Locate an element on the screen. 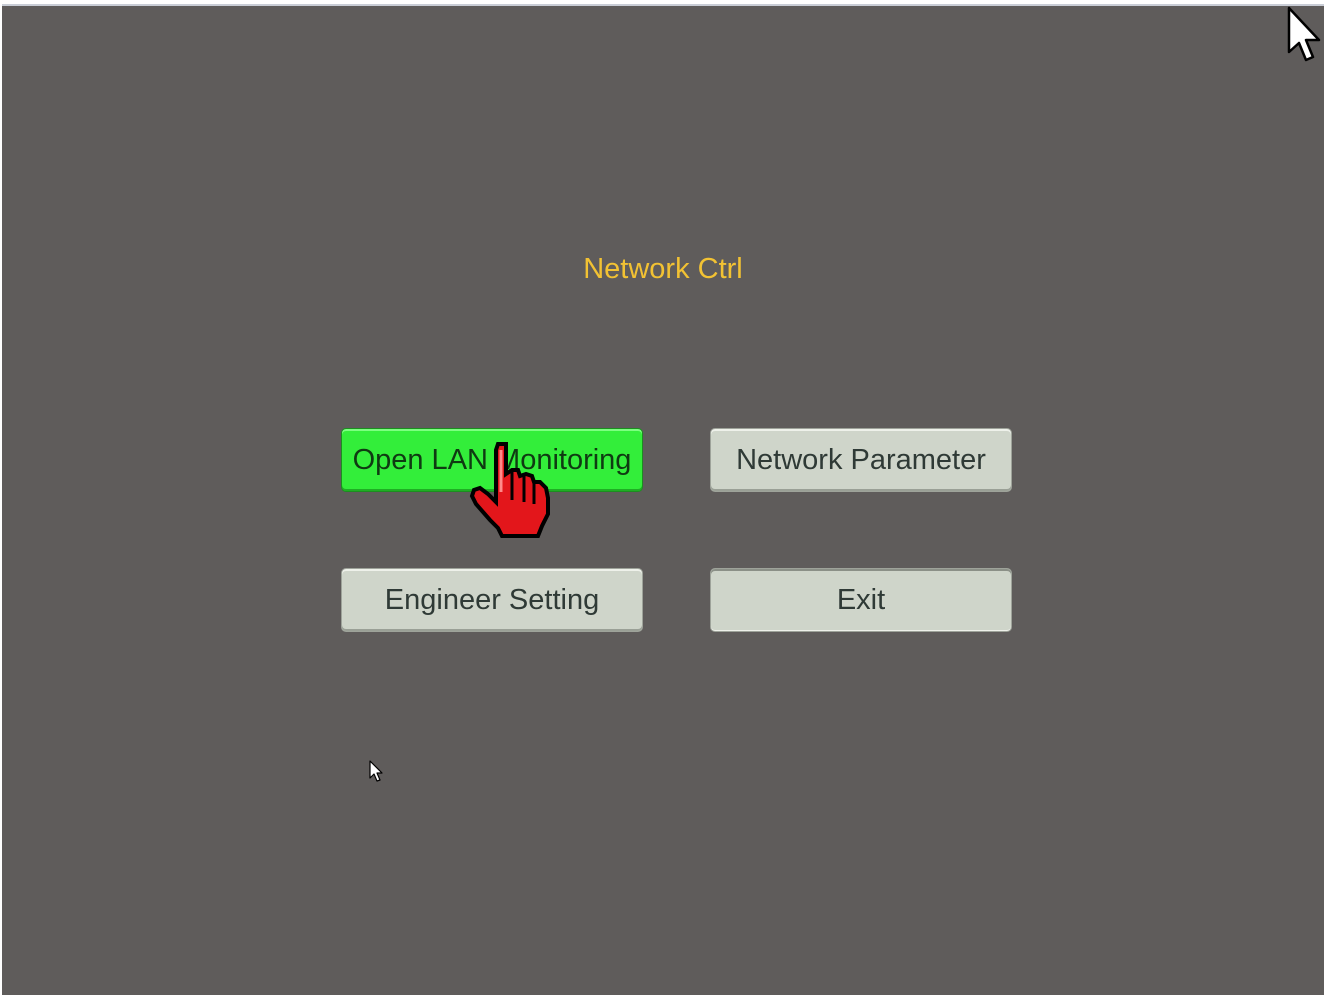  engineer-setting-button: Engineer Setting is located at coordinates (492, 600).